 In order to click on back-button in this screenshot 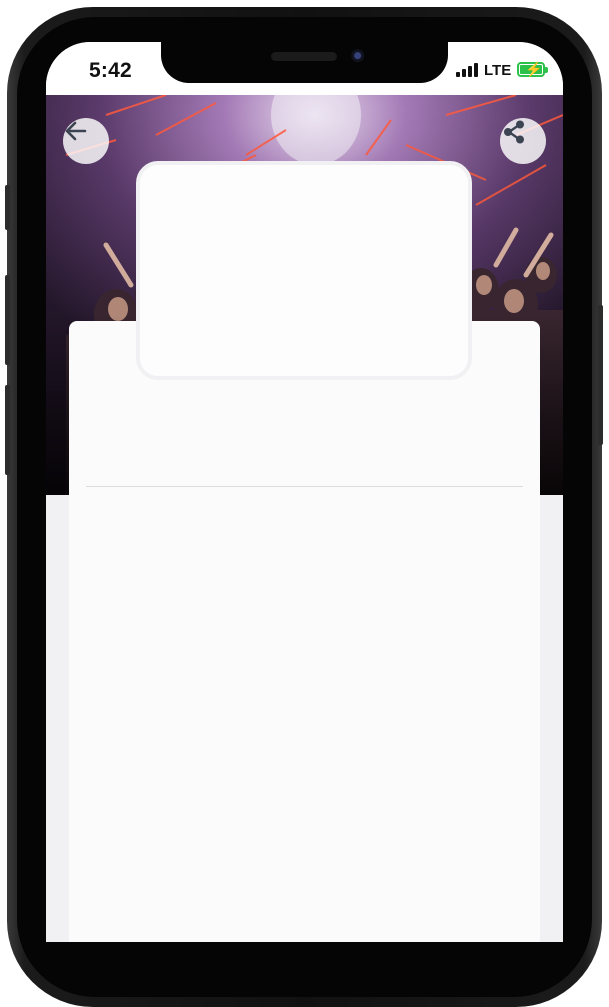, I will do `click(86, 141)`.